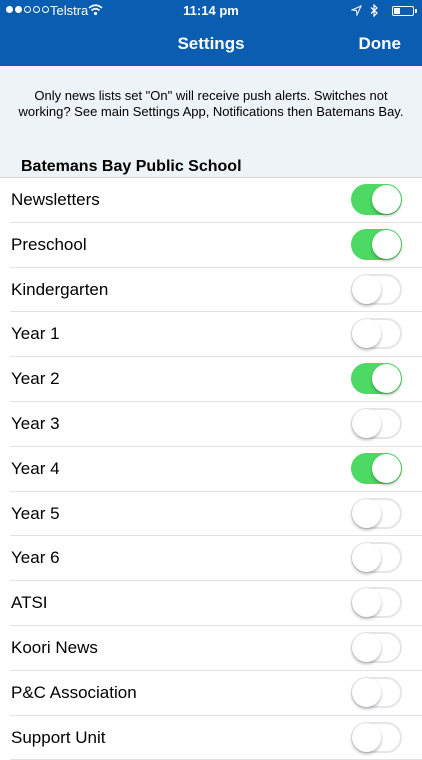 This screenshot has width=422, height=760. What do you see at coordinates (216, 559) in the screenshot?
I see `list-item: Year 6` at bounding box center [216, 559].